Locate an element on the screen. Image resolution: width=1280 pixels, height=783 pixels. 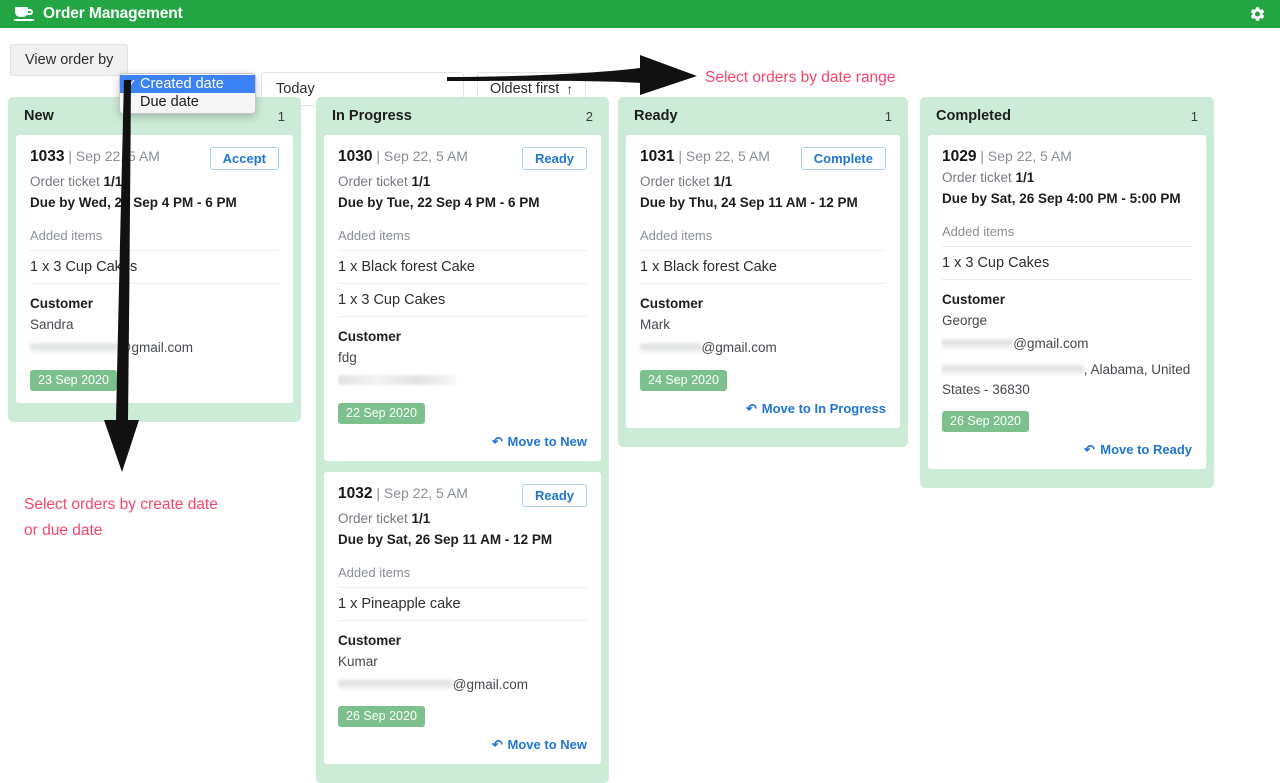
coffee-cup-icon is located at coordinates (25, 14).